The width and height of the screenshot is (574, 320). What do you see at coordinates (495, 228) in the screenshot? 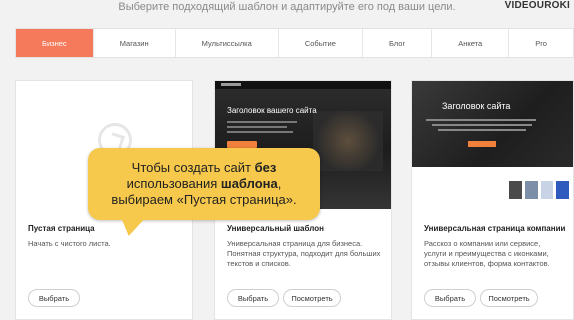
I see `card-title: Универсальная страница компании` at bounding box center [495, 228].